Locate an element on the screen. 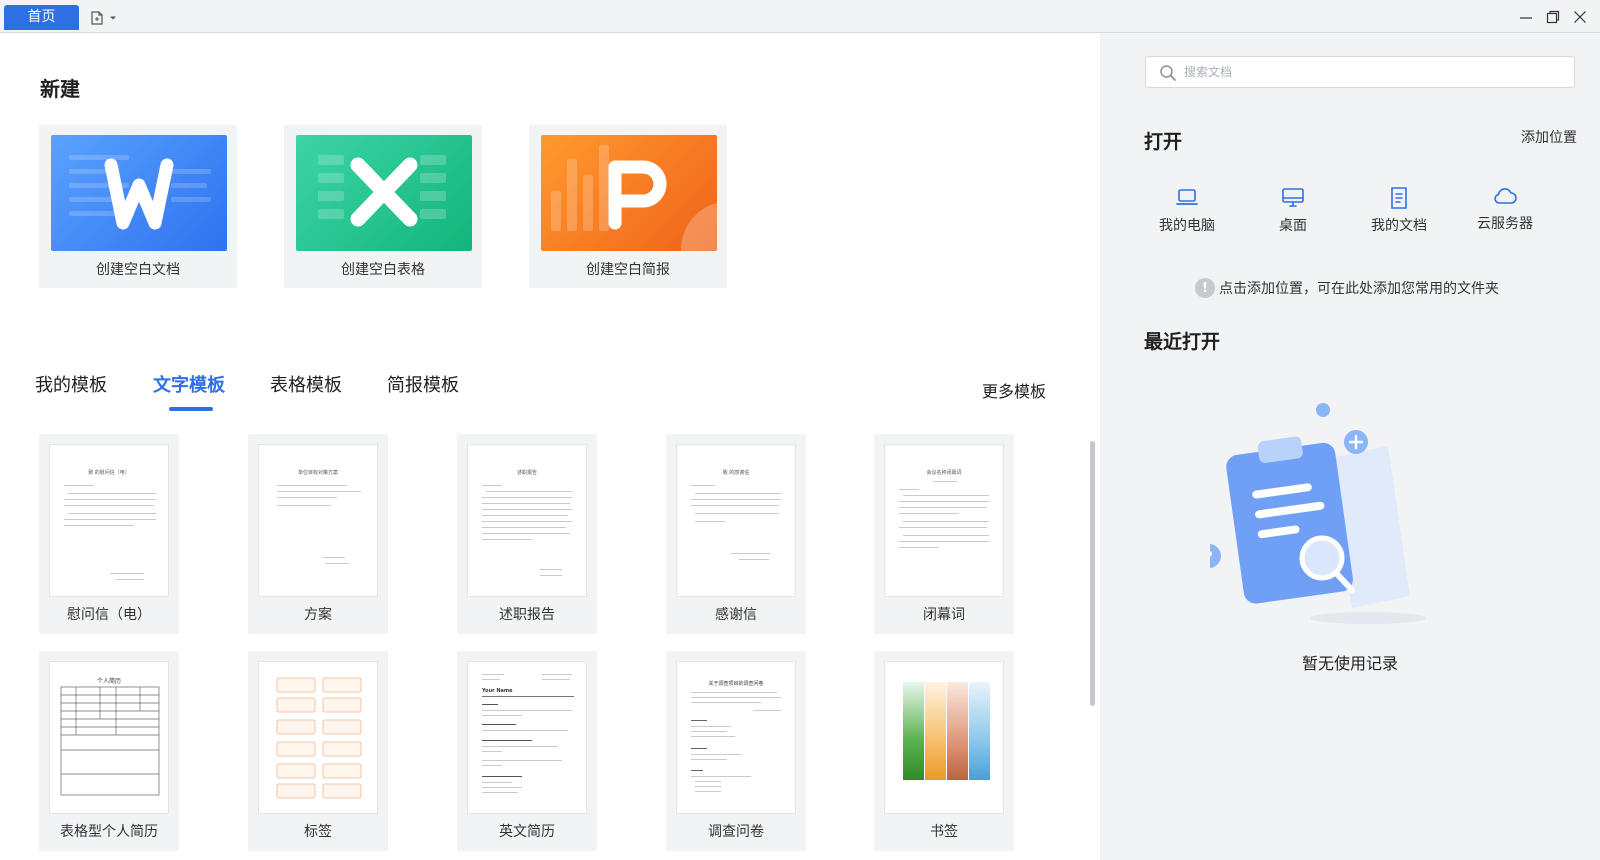  template-thumbnail: 关于调查项目的调查问卷 is located at coordinates (736, 737).